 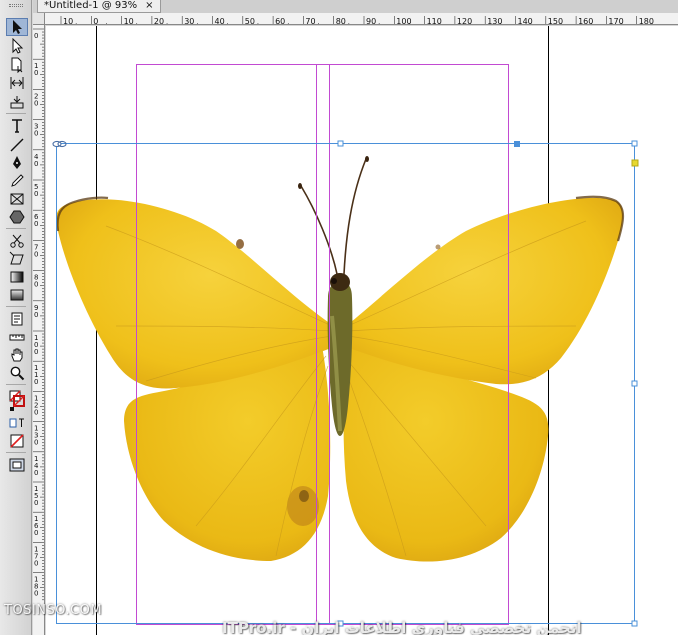 What do you see at coordinates (555, 21) in the screenshot?
I see `ruler-label: 150` at bounding box center [555, 21].